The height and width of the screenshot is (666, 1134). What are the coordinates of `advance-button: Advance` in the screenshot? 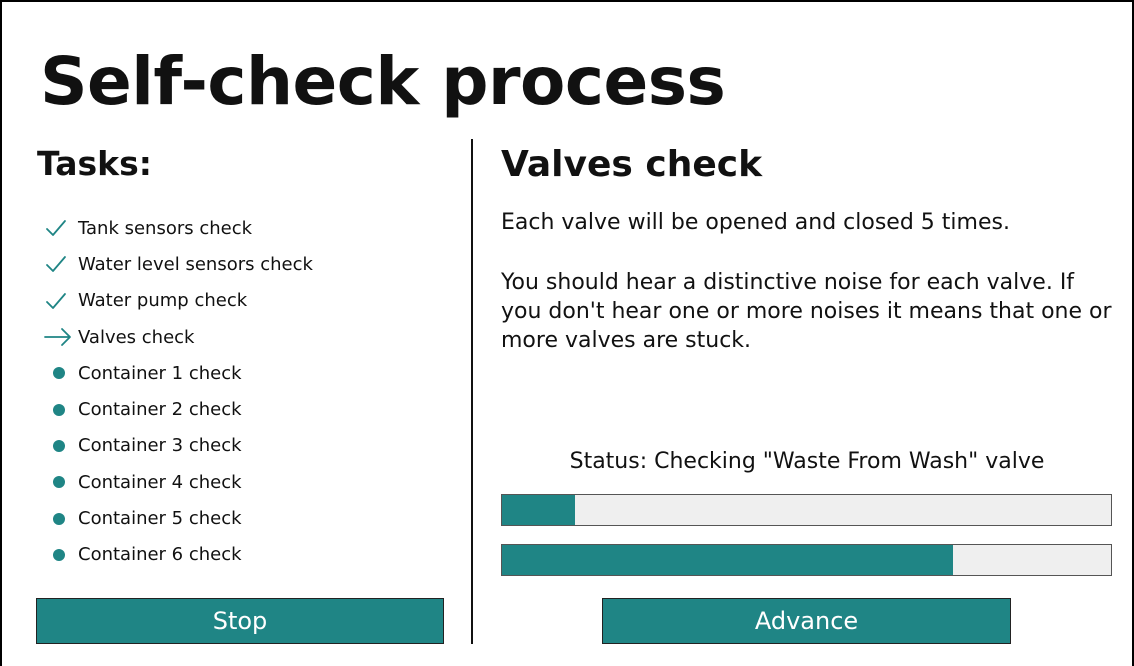 It's located at (806, 621).